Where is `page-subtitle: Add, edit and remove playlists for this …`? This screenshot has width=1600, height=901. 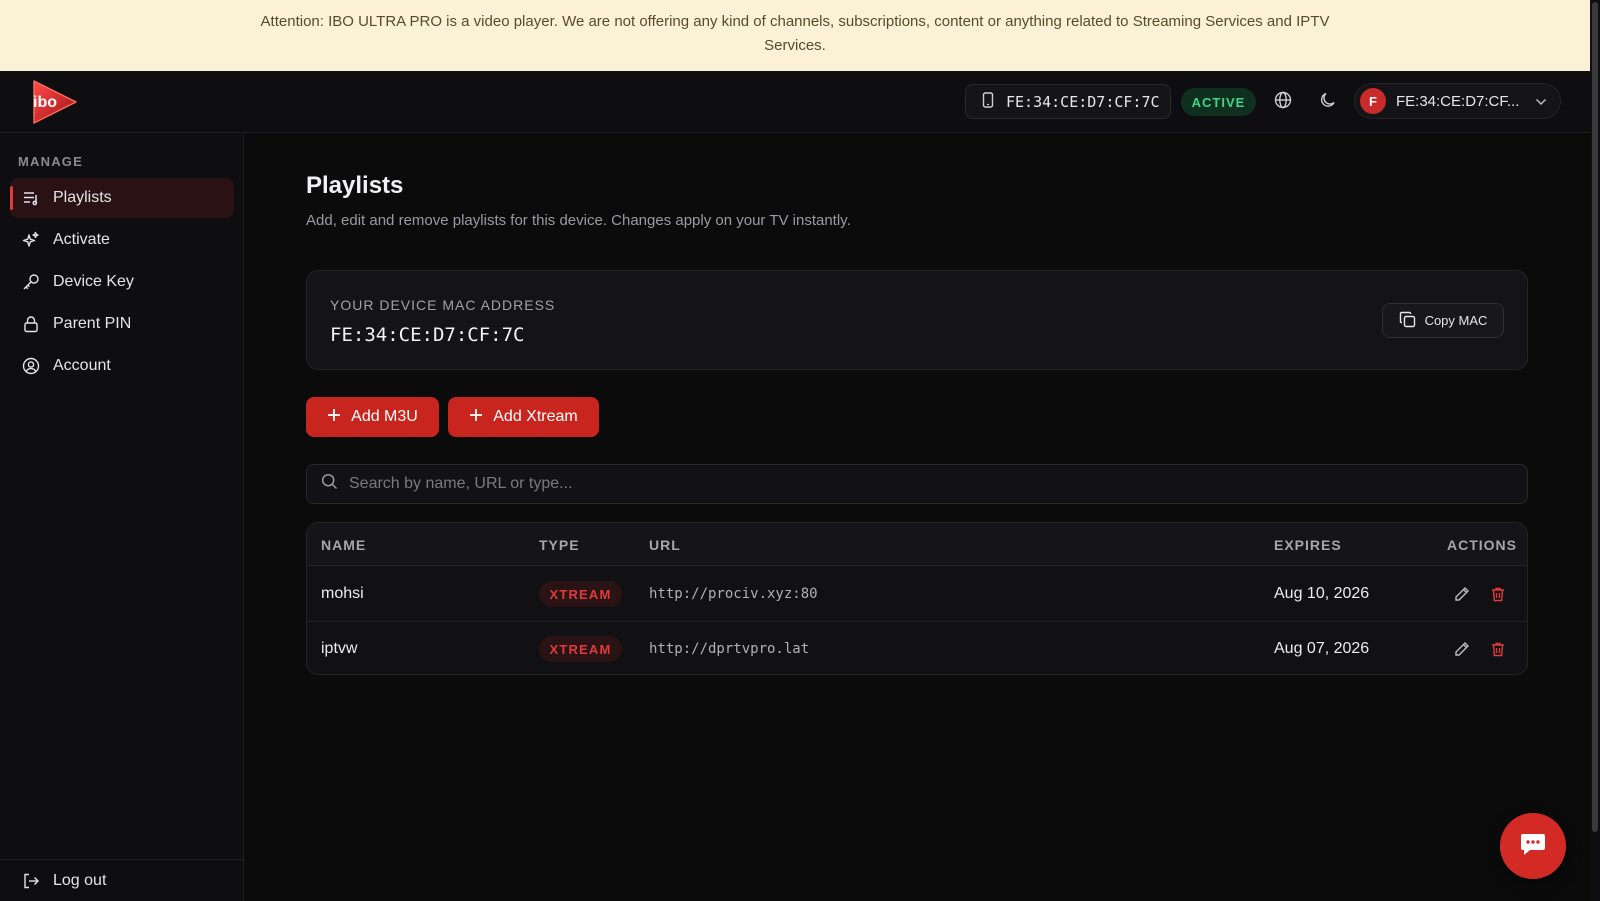 page-subtitle: Add, edit and remove playlists for this … is located at coordinates (578, 220).